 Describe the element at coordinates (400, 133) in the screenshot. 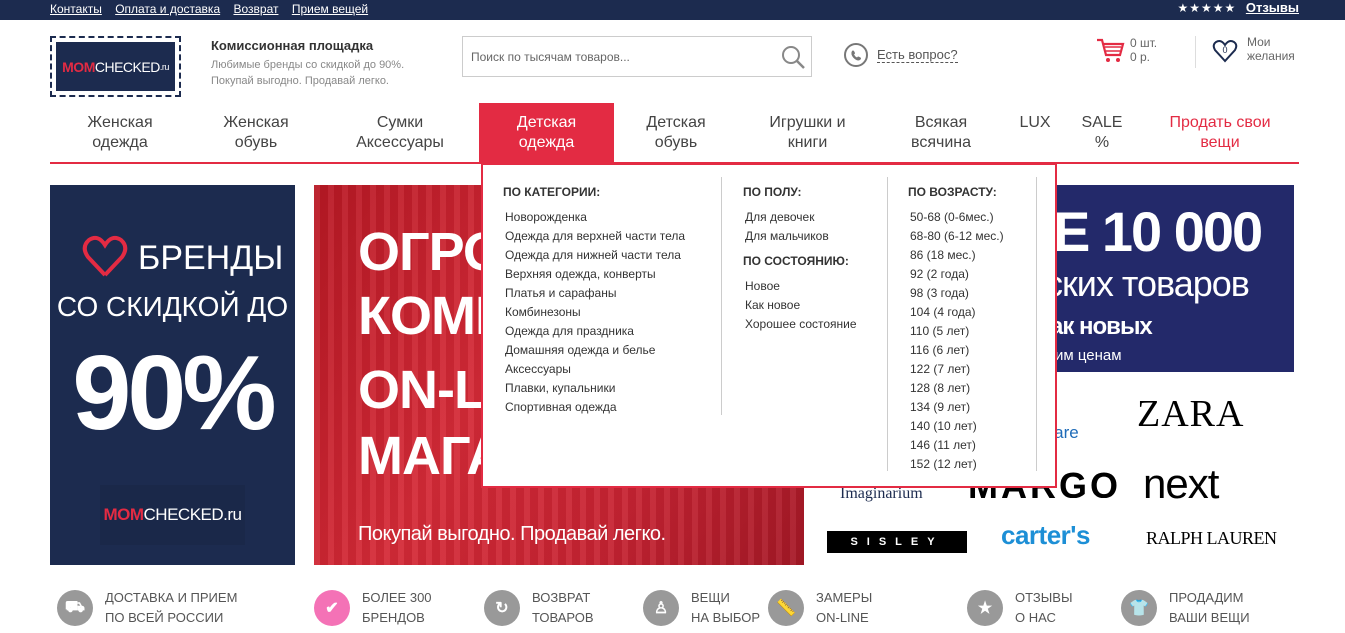

I see `nav-bags-accessories: Сумки Аксессуары` at that location.